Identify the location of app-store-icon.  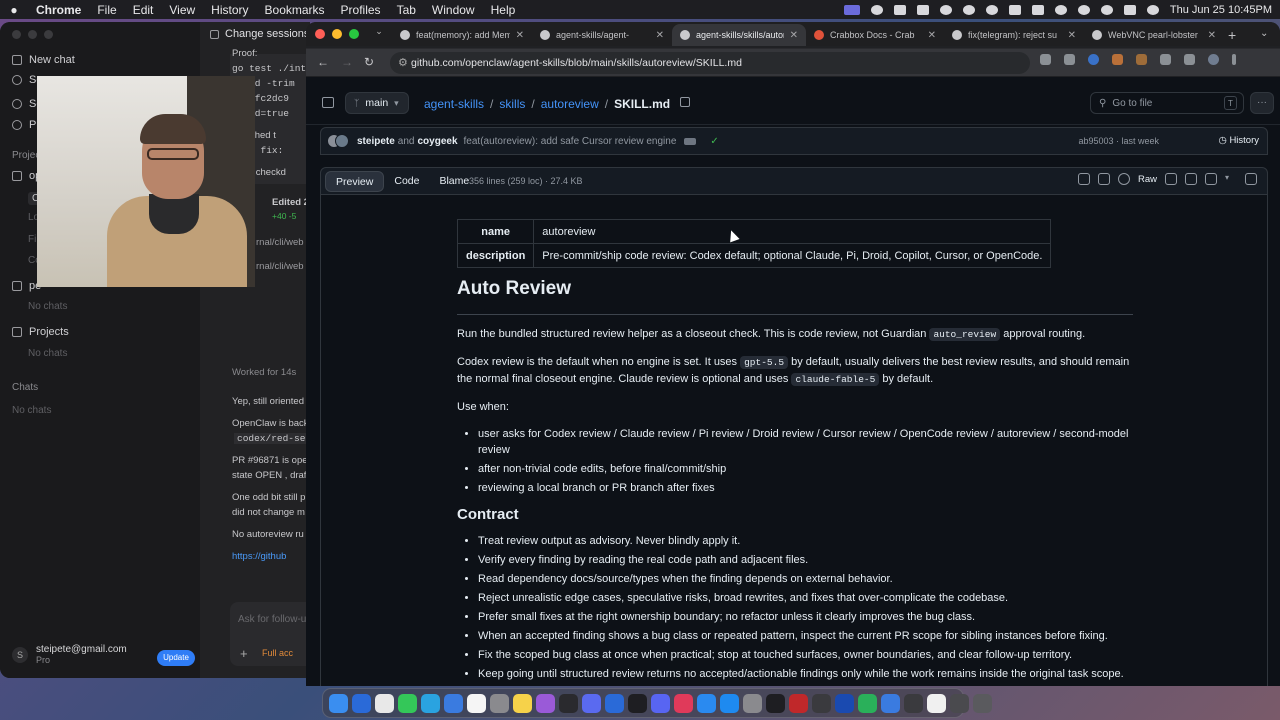
(706, 703).